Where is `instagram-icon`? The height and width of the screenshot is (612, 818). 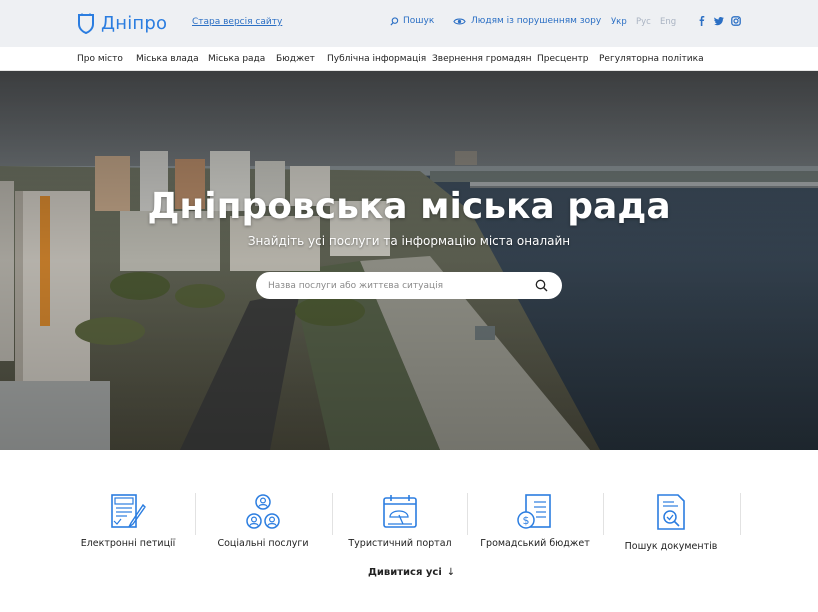 instagram-icon is located at coordinates (736, 21).